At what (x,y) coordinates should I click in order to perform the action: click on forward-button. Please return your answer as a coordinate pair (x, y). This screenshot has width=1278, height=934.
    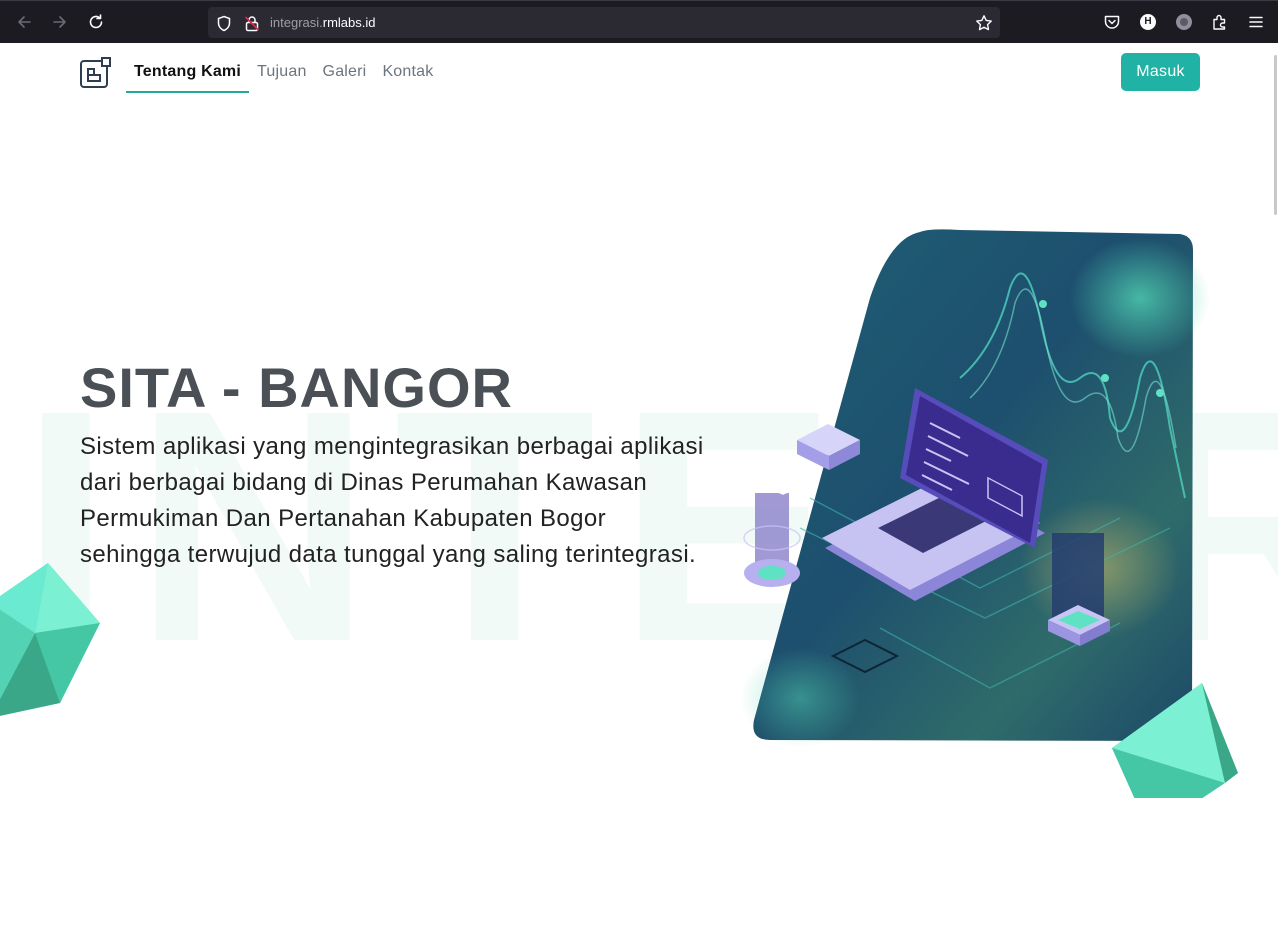
    Looking at the image, I should click on (60, 22).